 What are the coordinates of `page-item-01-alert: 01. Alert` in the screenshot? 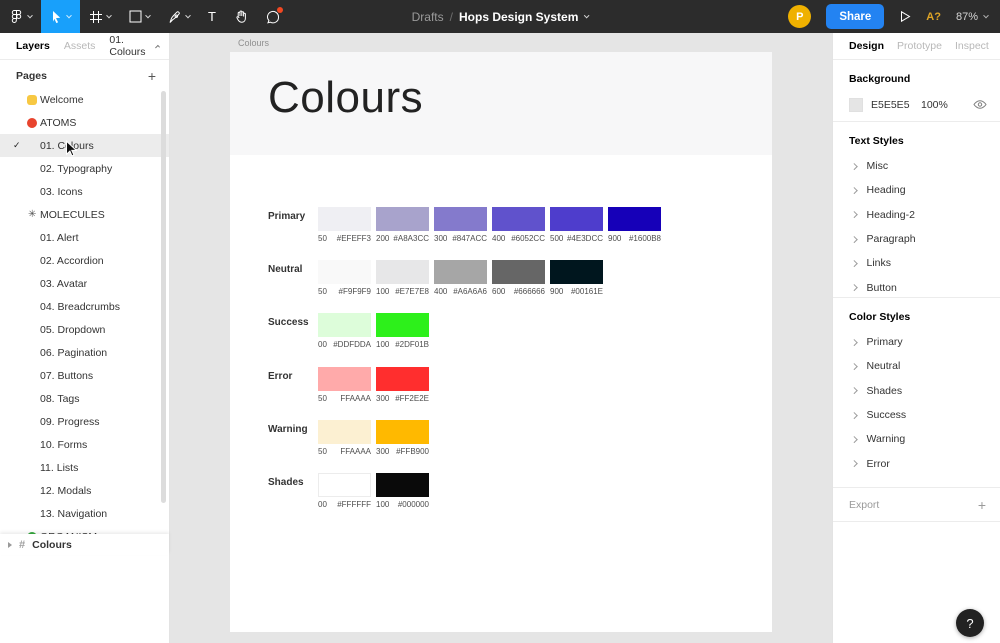 It's located at (84, 237).